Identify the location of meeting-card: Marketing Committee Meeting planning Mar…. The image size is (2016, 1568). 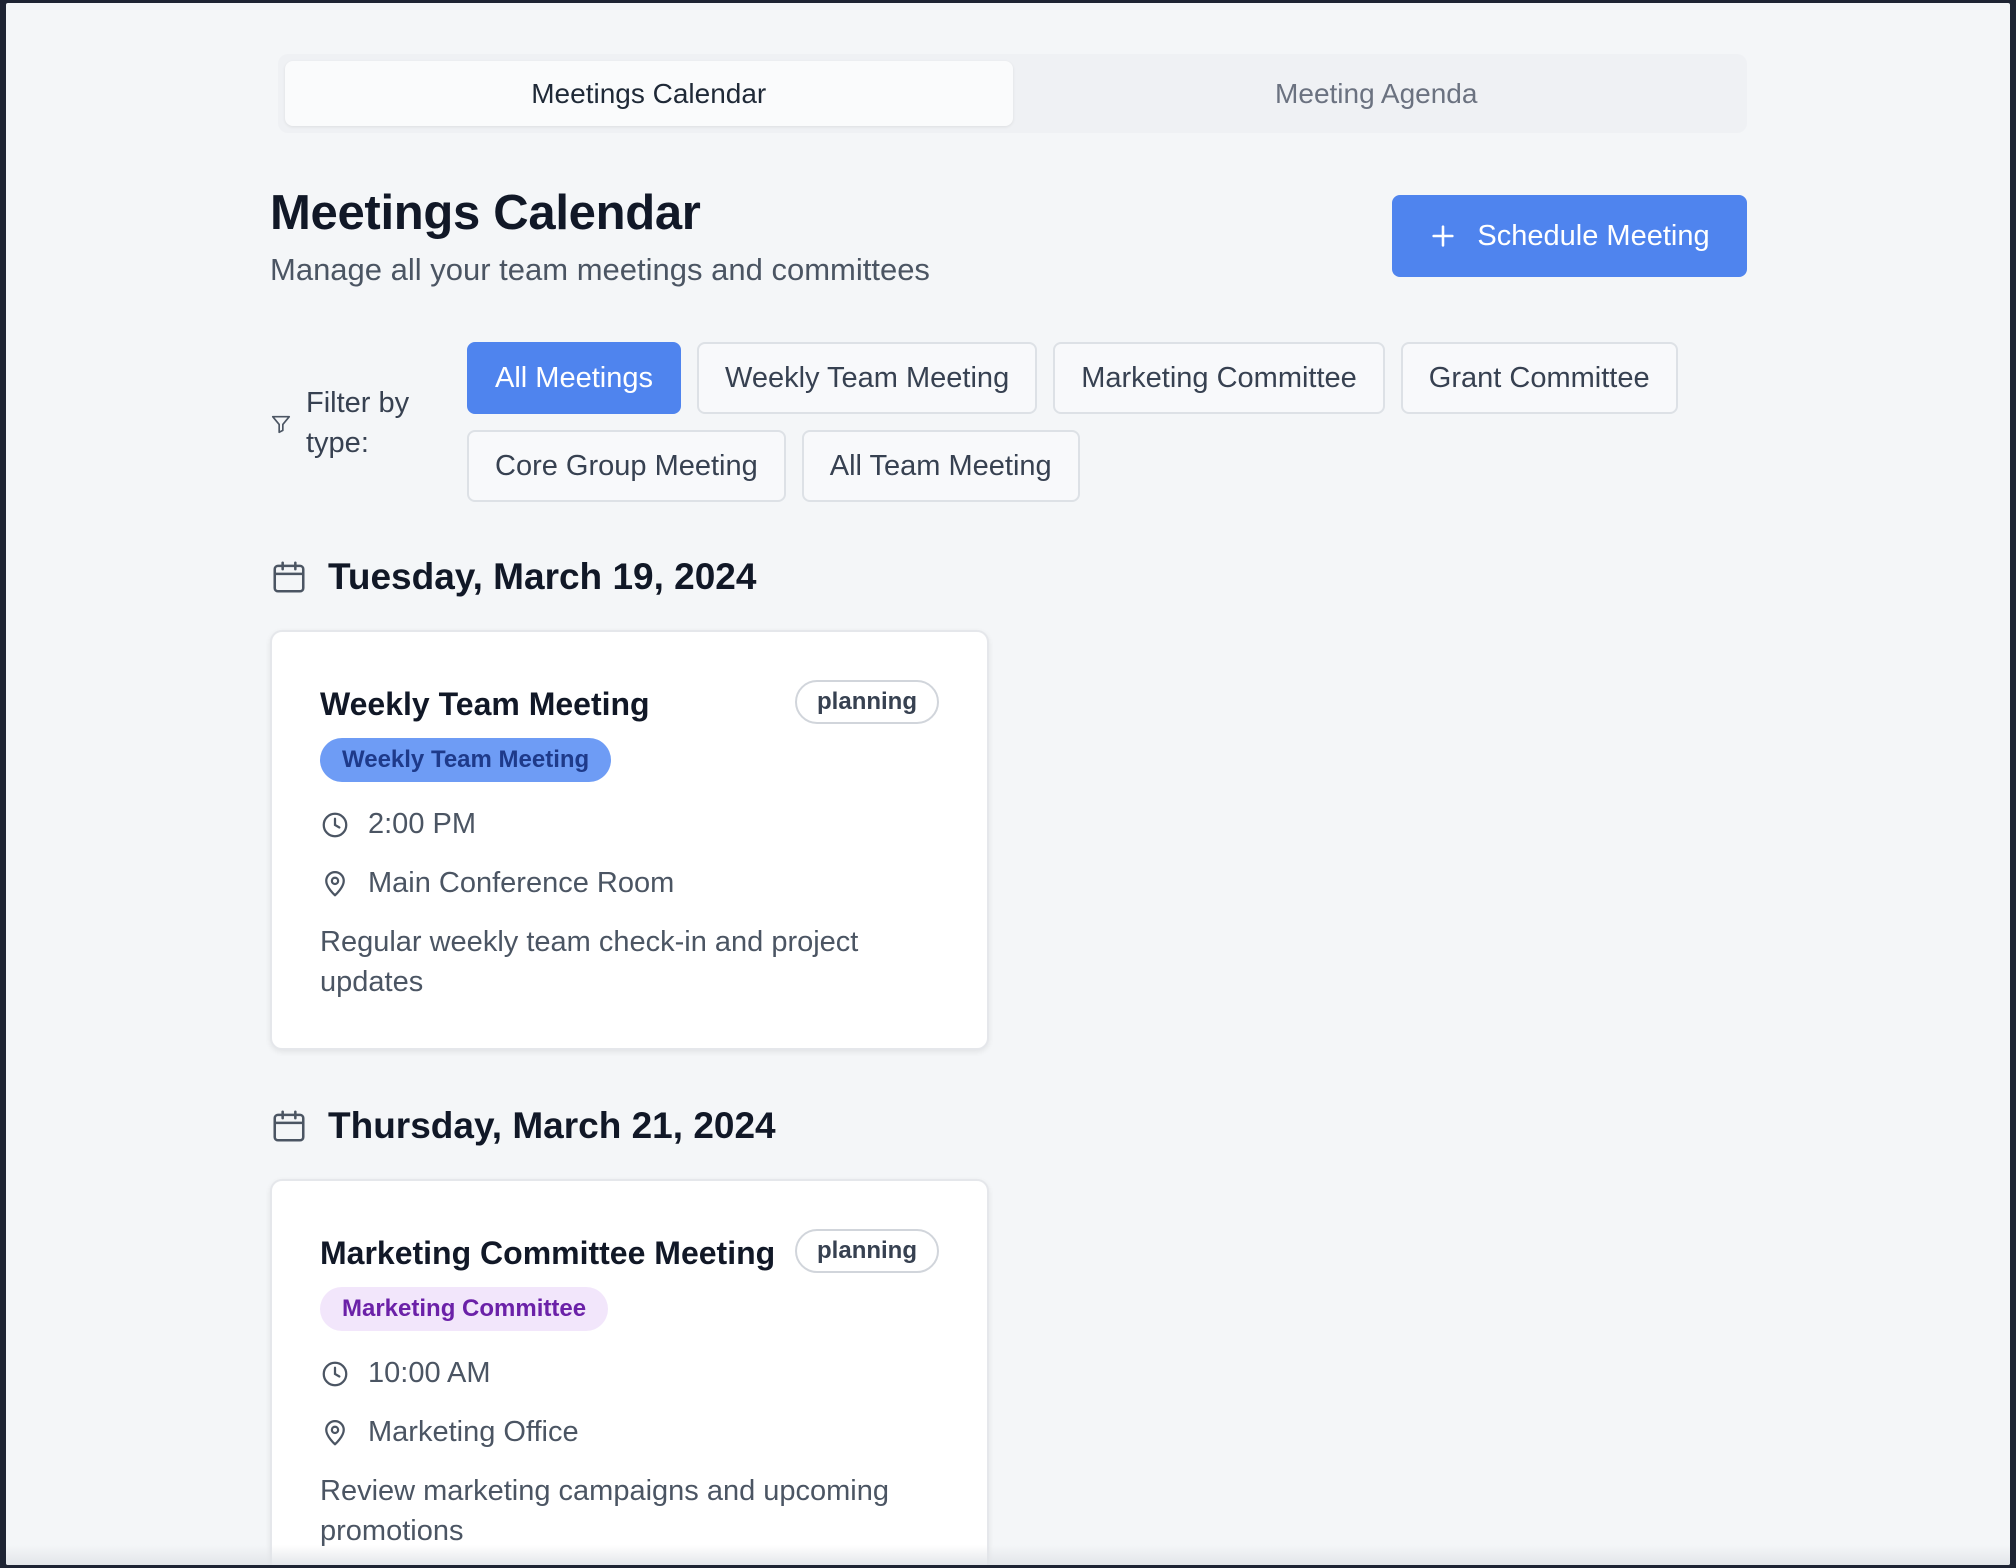
(629, 1372).